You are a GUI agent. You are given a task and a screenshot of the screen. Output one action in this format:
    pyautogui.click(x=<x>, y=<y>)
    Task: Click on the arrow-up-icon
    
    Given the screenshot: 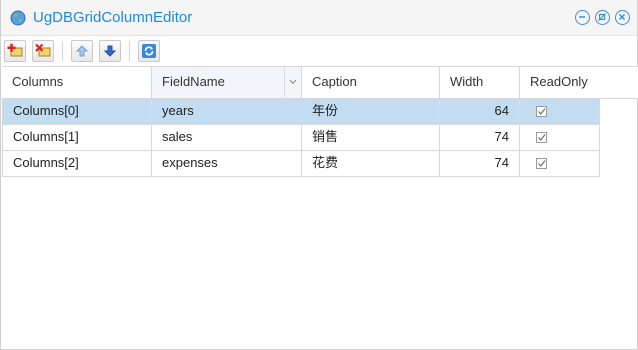 What is the action you would take?
    pyautogui.click(x=82, y=51)
    